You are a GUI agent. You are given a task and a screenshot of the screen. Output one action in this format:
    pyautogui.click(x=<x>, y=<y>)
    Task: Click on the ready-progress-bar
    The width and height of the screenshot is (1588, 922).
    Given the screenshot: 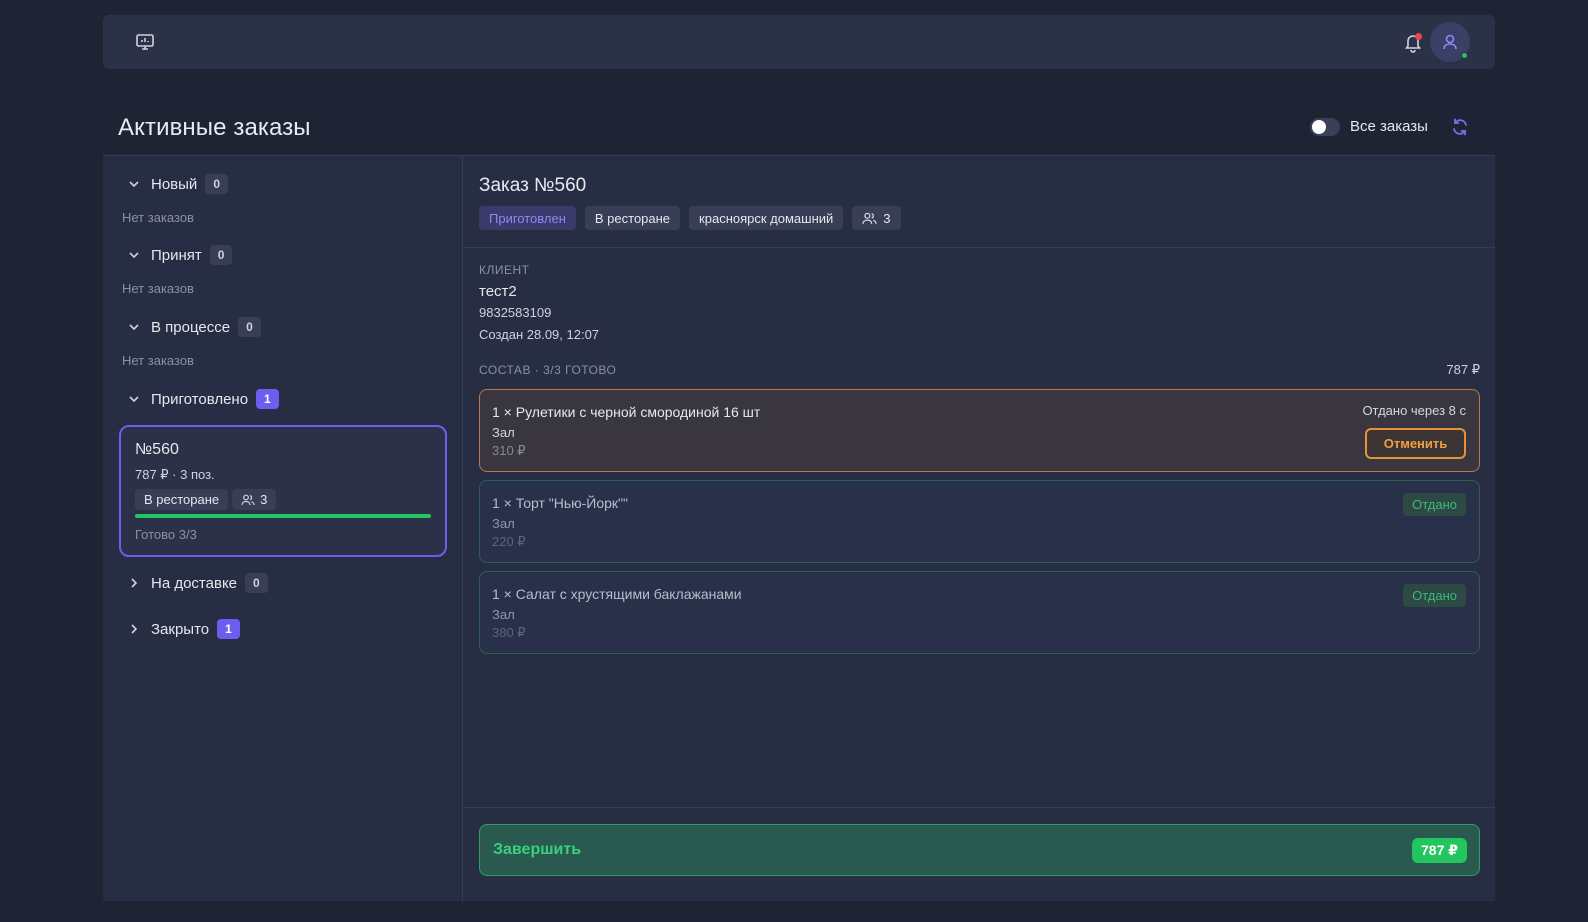 What is the action you would take?
    pyautogui.click(x=283, y=516)
    